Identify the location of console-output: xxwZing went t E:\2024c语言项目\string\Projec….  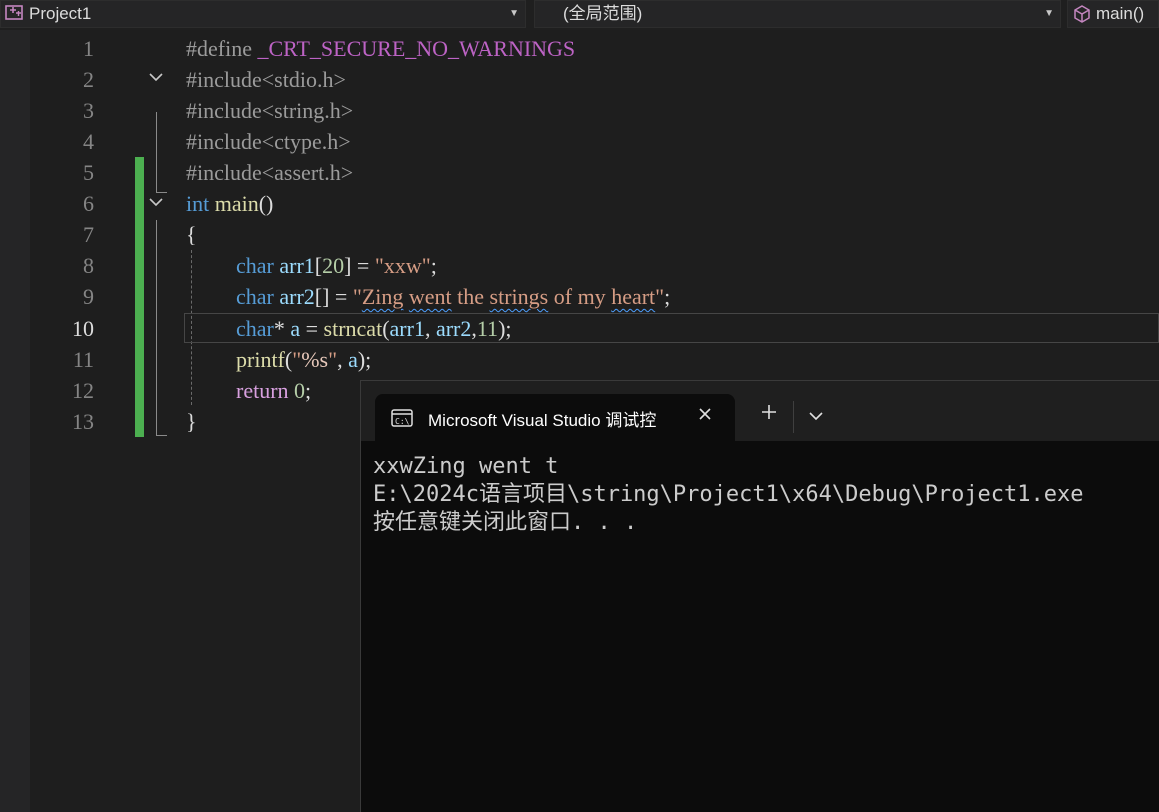
(728, 495).